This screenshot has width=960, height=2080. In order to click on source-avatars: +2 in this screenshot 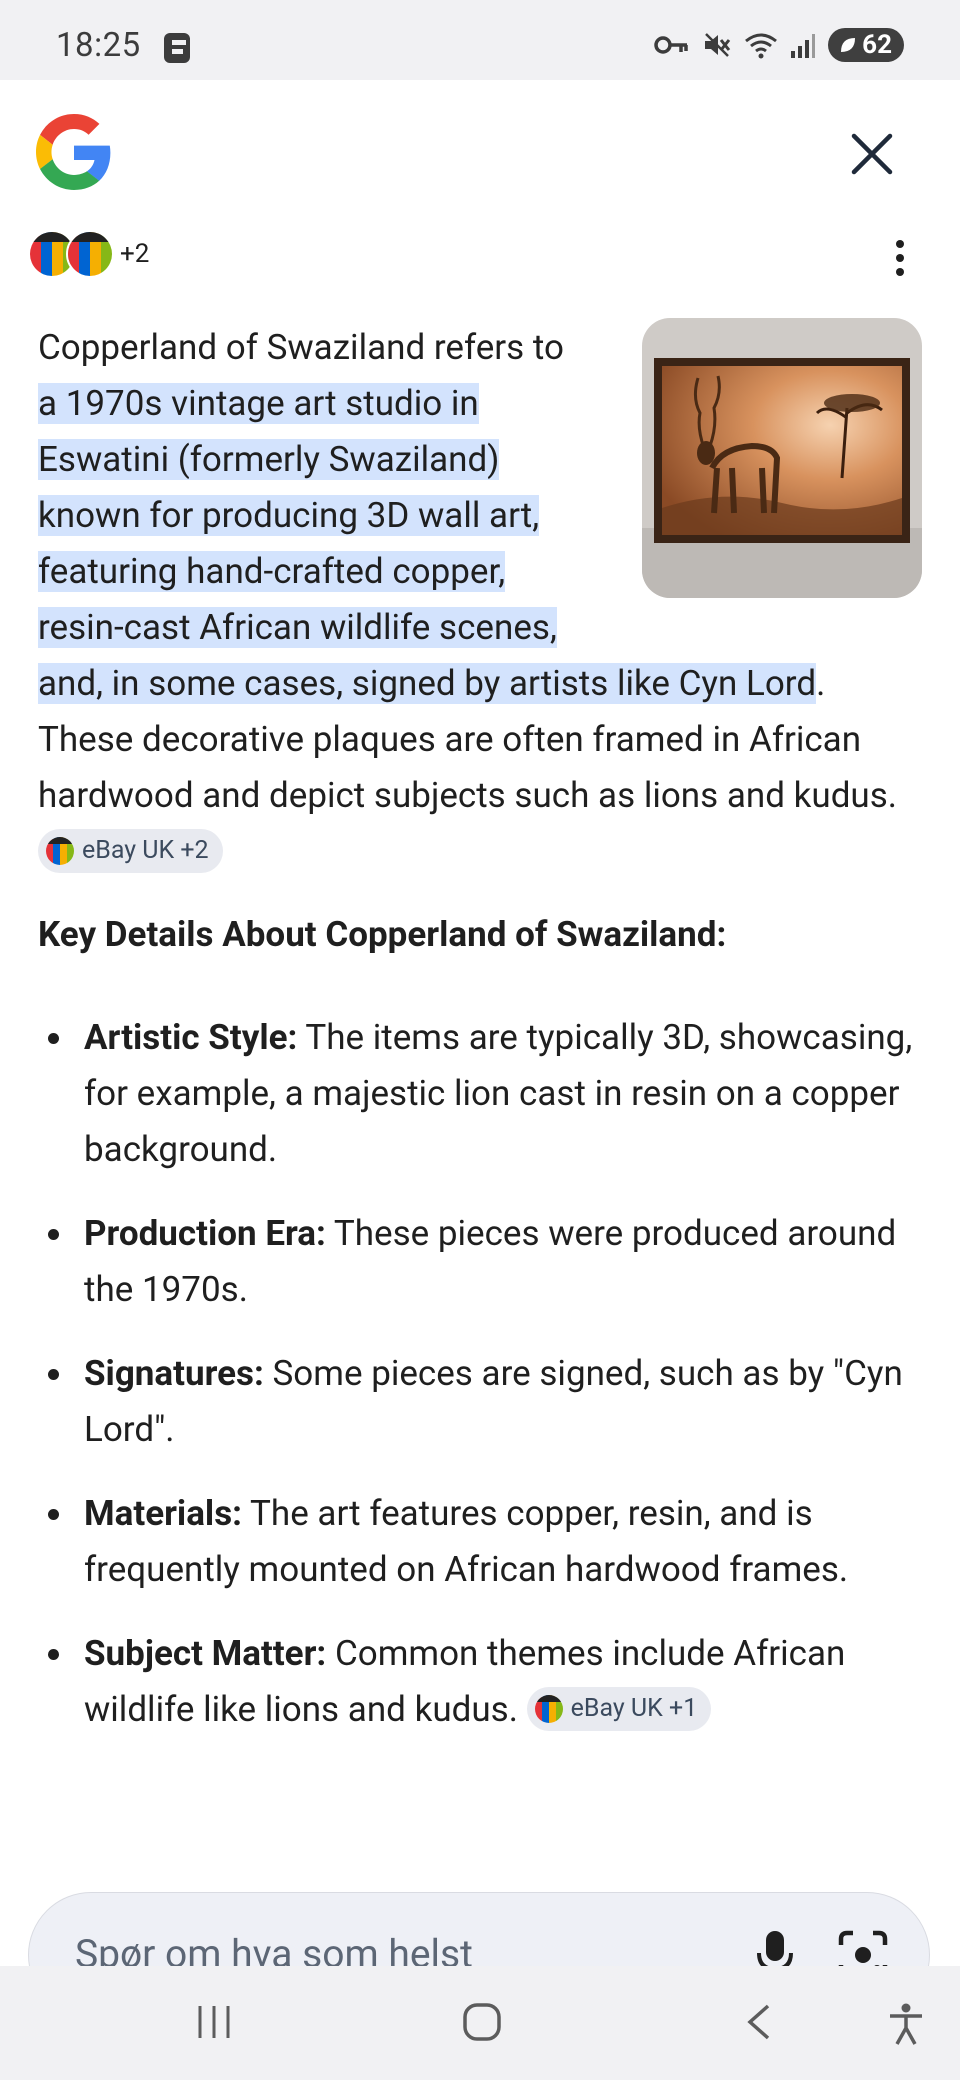, I will do `click(88, 254)`.